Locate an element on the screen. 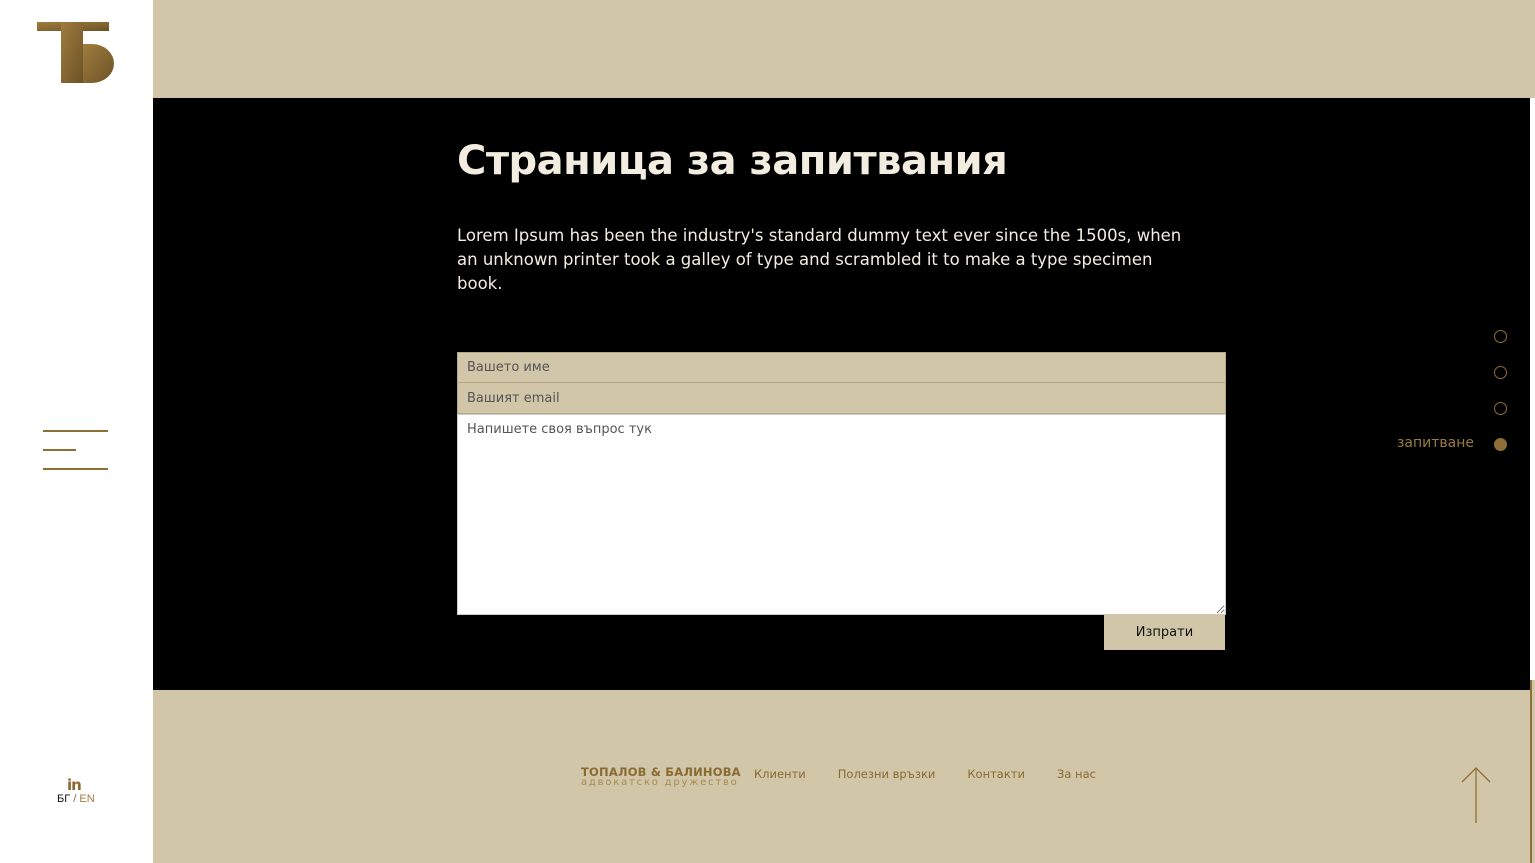  footer-link-useful-links: Полезни връзки is located at coordinates (887, 774).